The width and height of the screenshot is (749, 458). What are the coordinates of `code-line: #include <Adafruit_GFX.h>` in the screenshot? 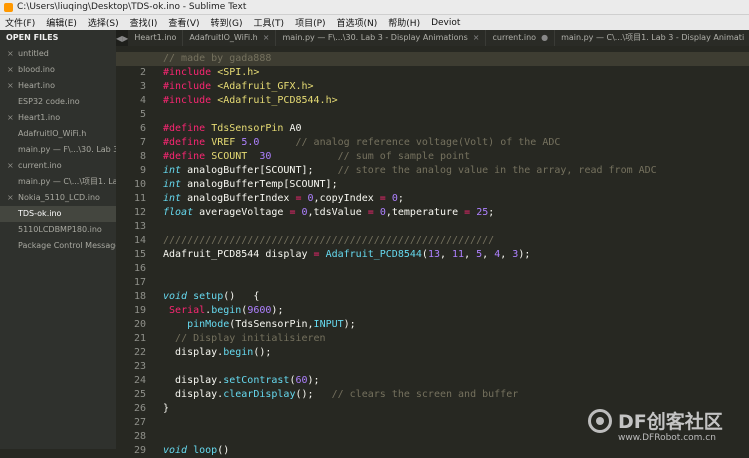 It's located at (238, 87).